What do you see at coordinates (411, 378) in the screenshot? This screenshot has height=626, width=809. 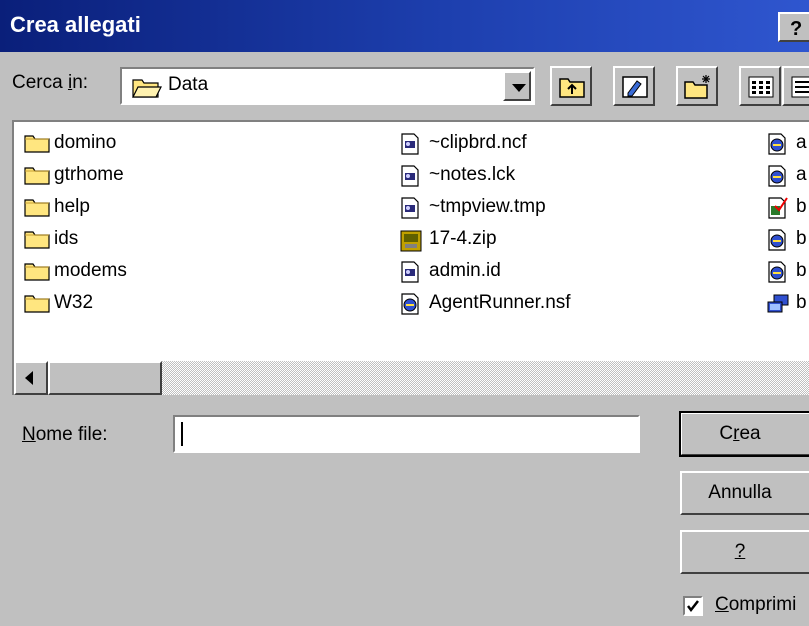 I see `horizontal-scrollbar` at bounding box center [411, 378].